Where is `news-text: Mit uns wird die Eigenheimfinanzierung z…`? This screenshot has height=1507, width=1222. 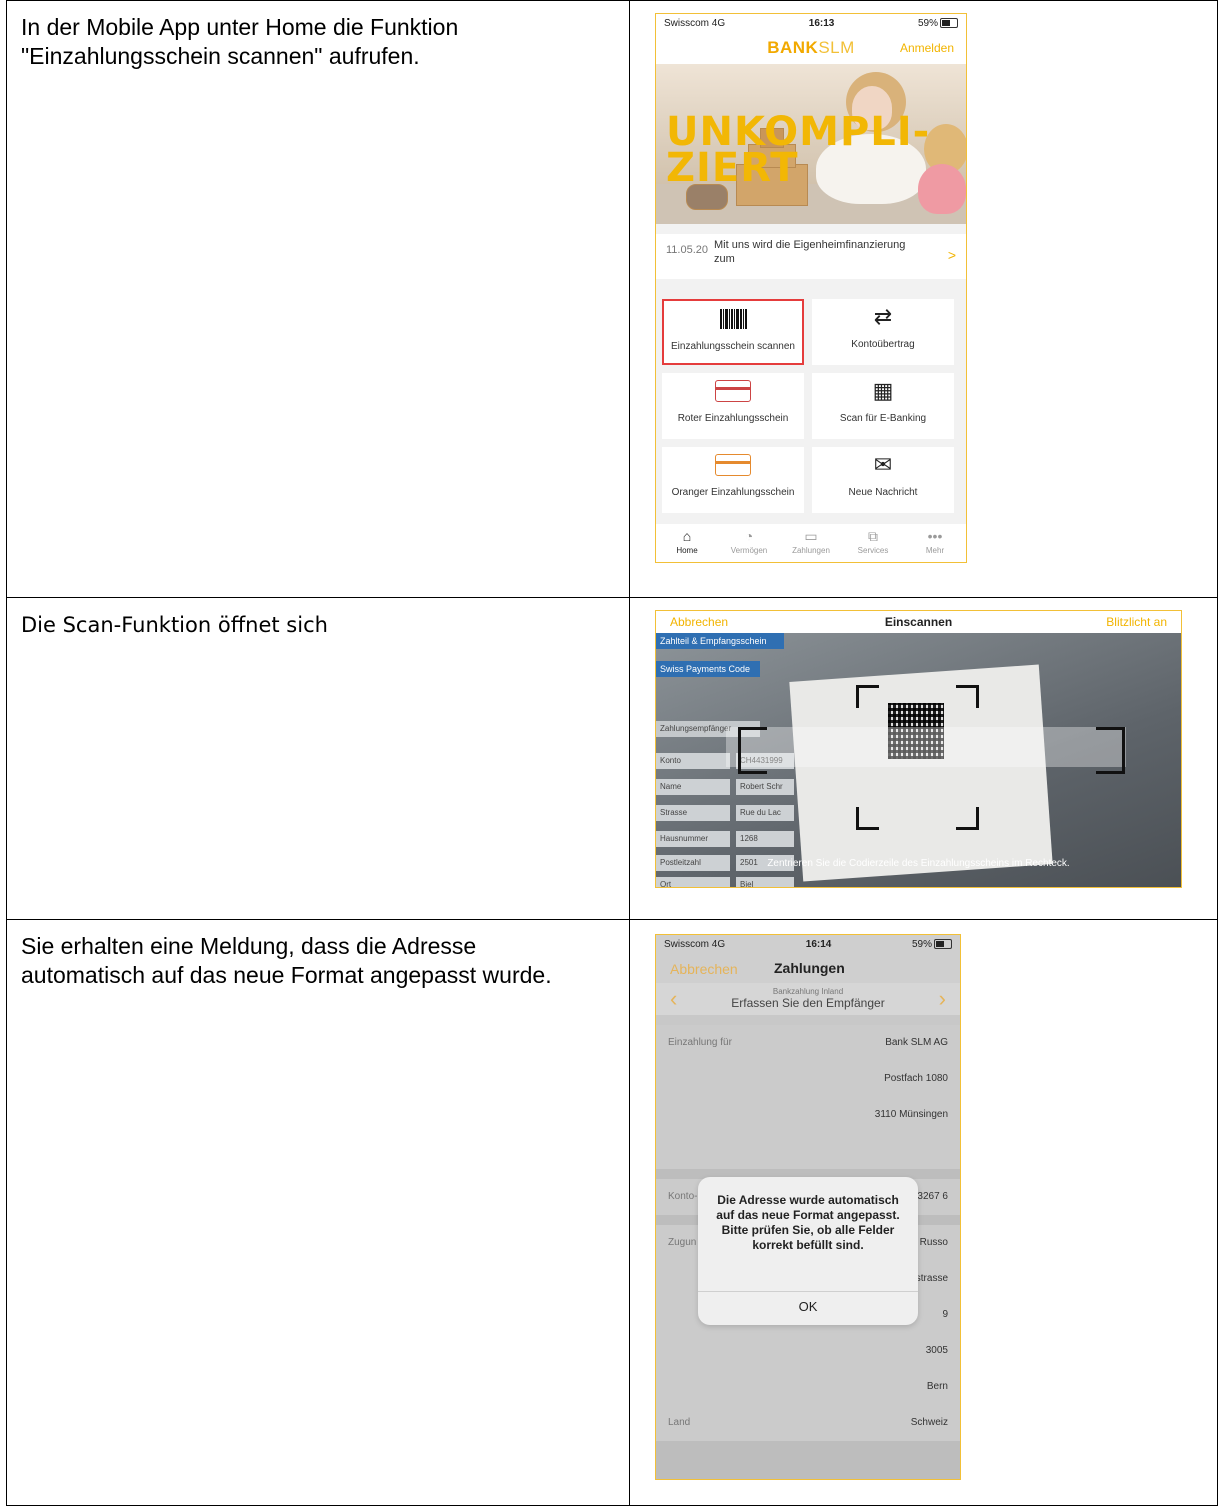 news-text: Mit uns wird die Eigenheimfinanzierung z… is located at coordinates (810, 252).